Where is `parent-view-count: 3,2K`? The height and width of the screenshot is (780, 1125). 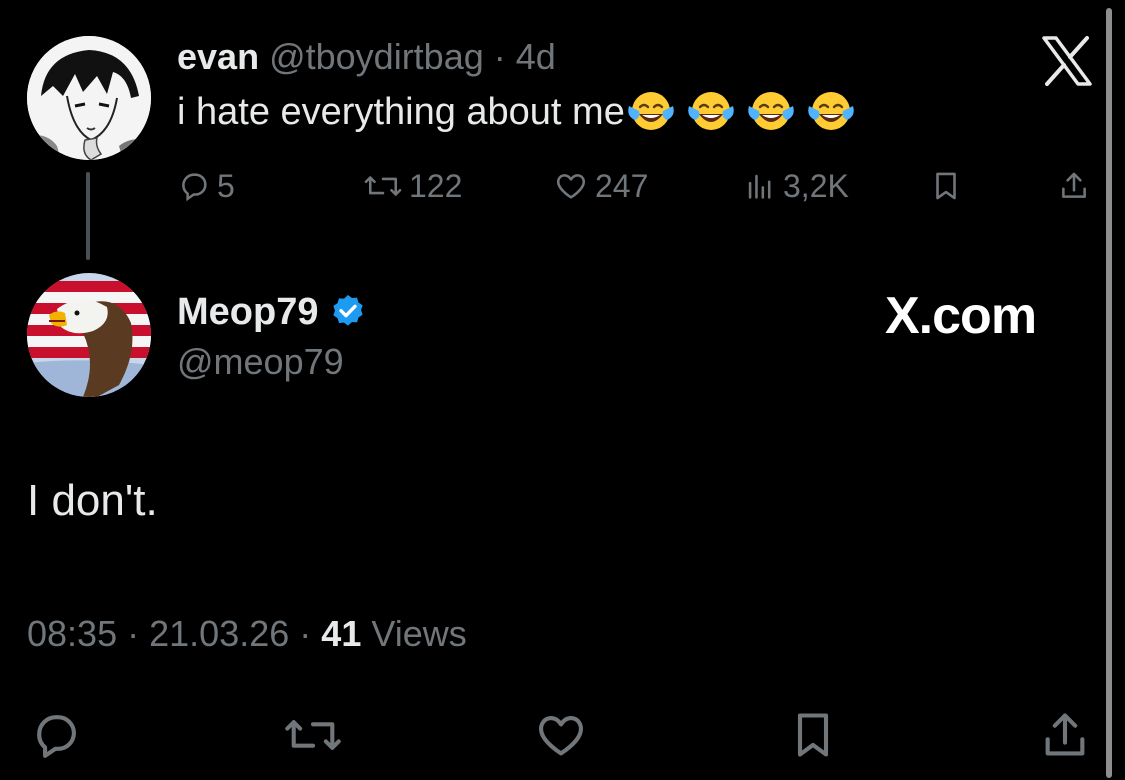
parent-view-count: 3,2K is located at coordinates (816, 185).